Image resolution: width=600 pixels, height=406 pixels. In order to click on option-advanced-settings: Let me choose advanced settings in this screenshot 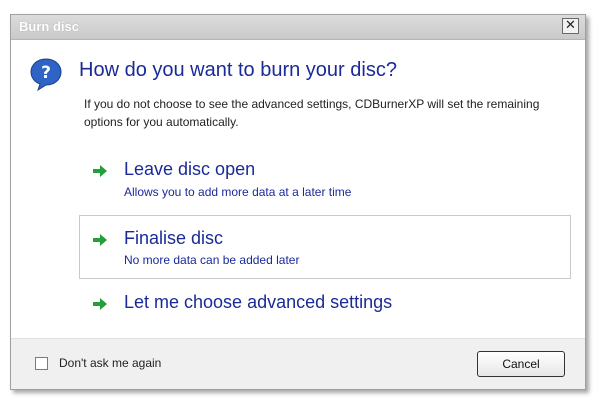, I will do `click(325, 304)`.